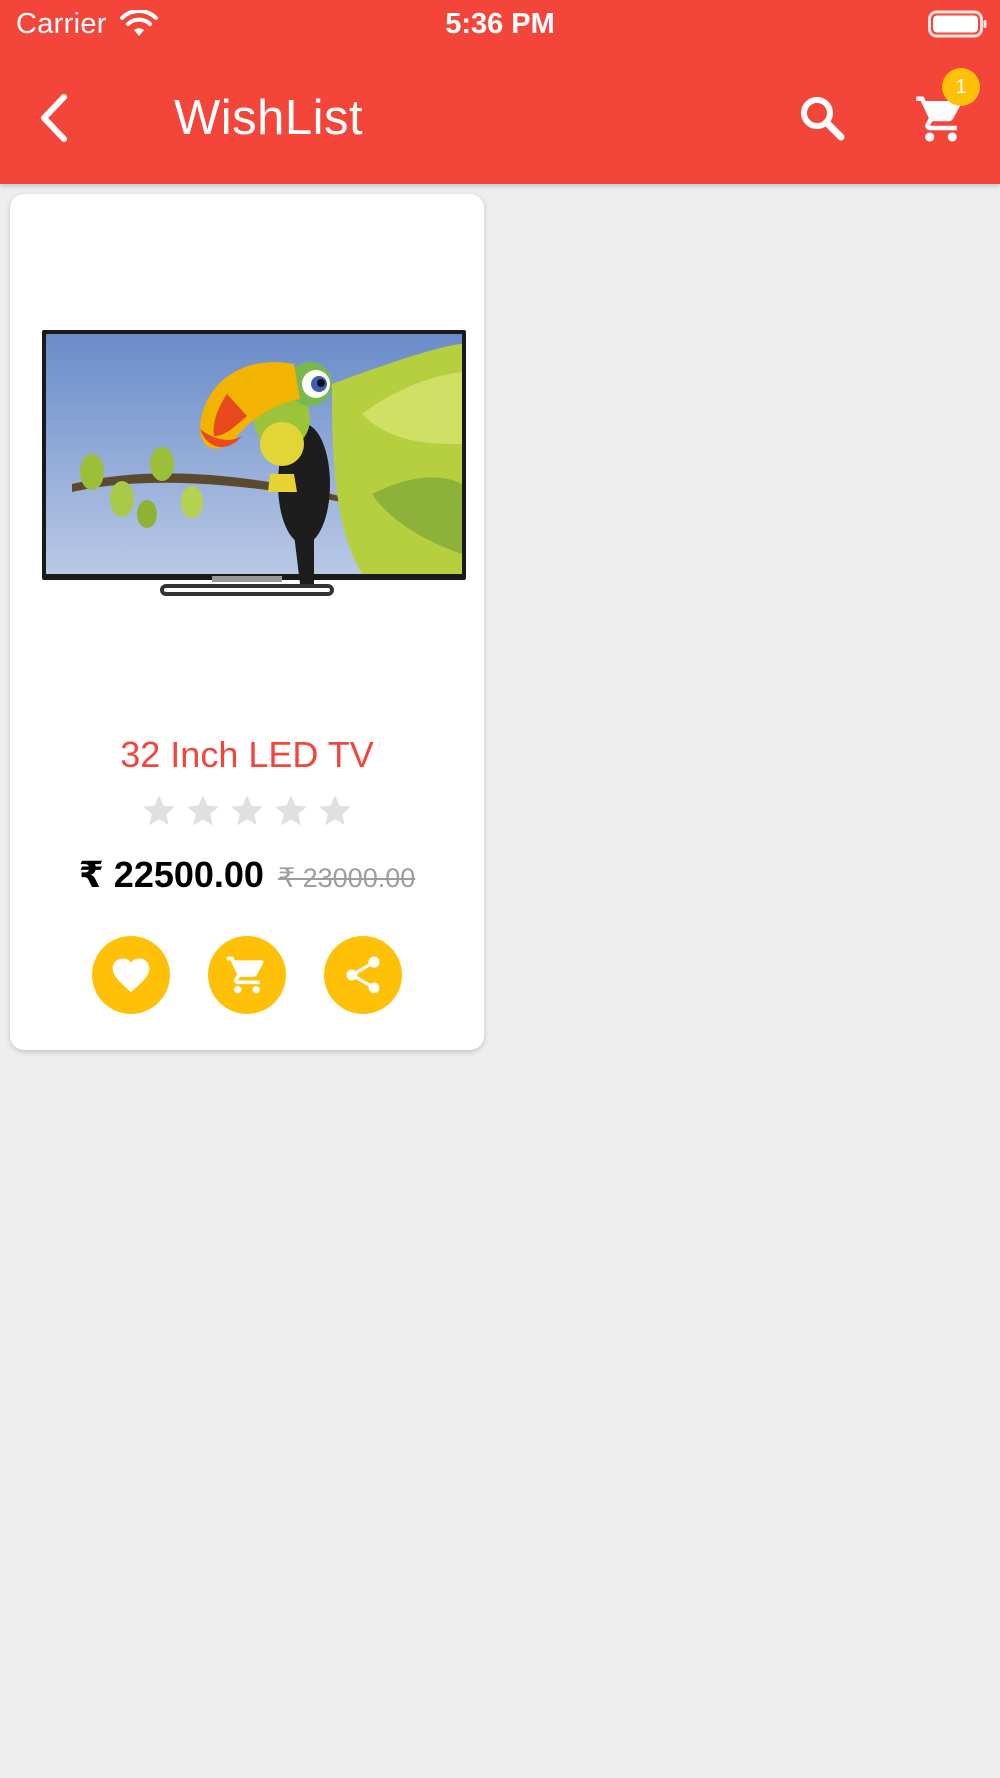  Describe the element at coordinates (171, 874) in the screenshot. I see `current-price: ₹ 22500.00` at that location.